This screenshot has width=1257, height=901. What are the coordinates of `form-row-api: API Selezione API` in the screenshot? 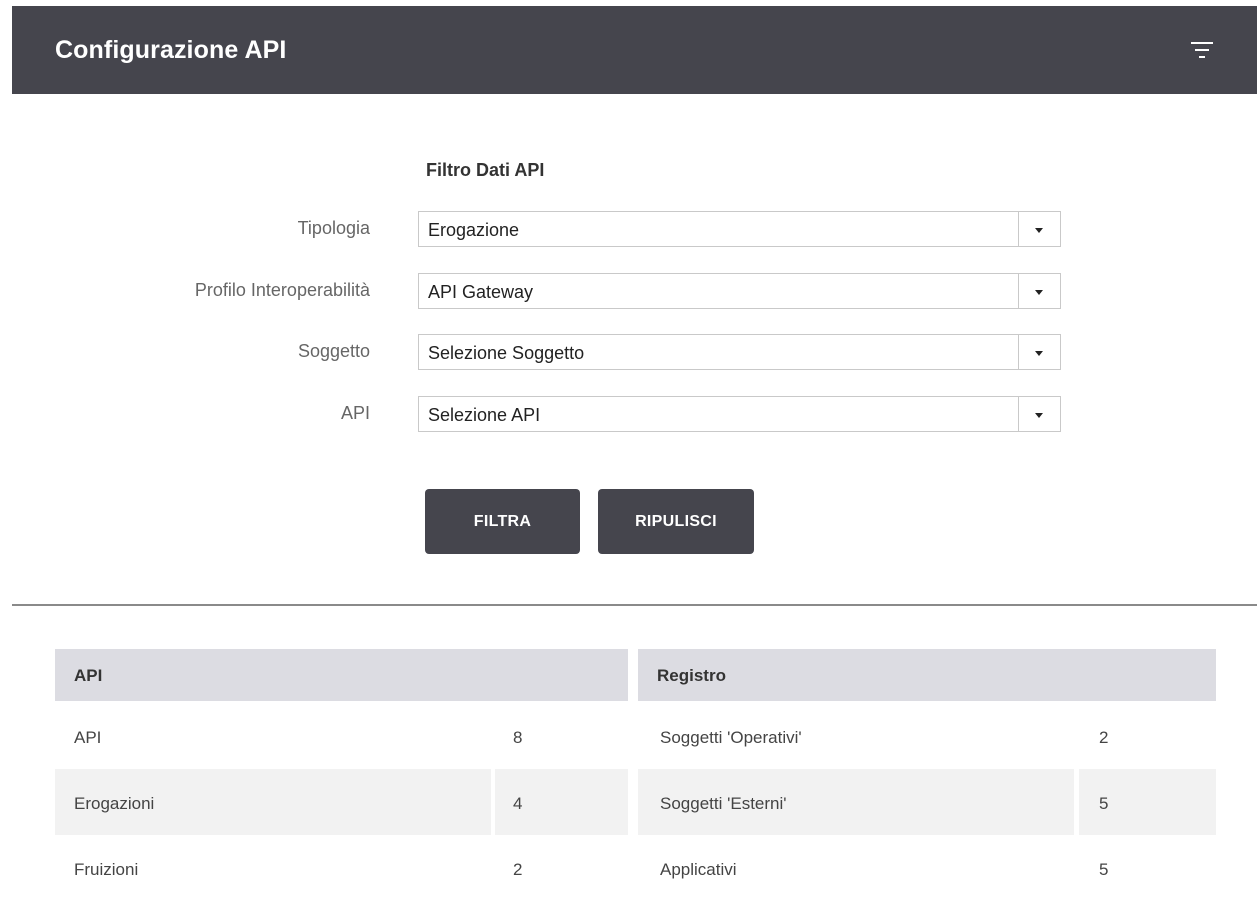 It's located at (531, 414).